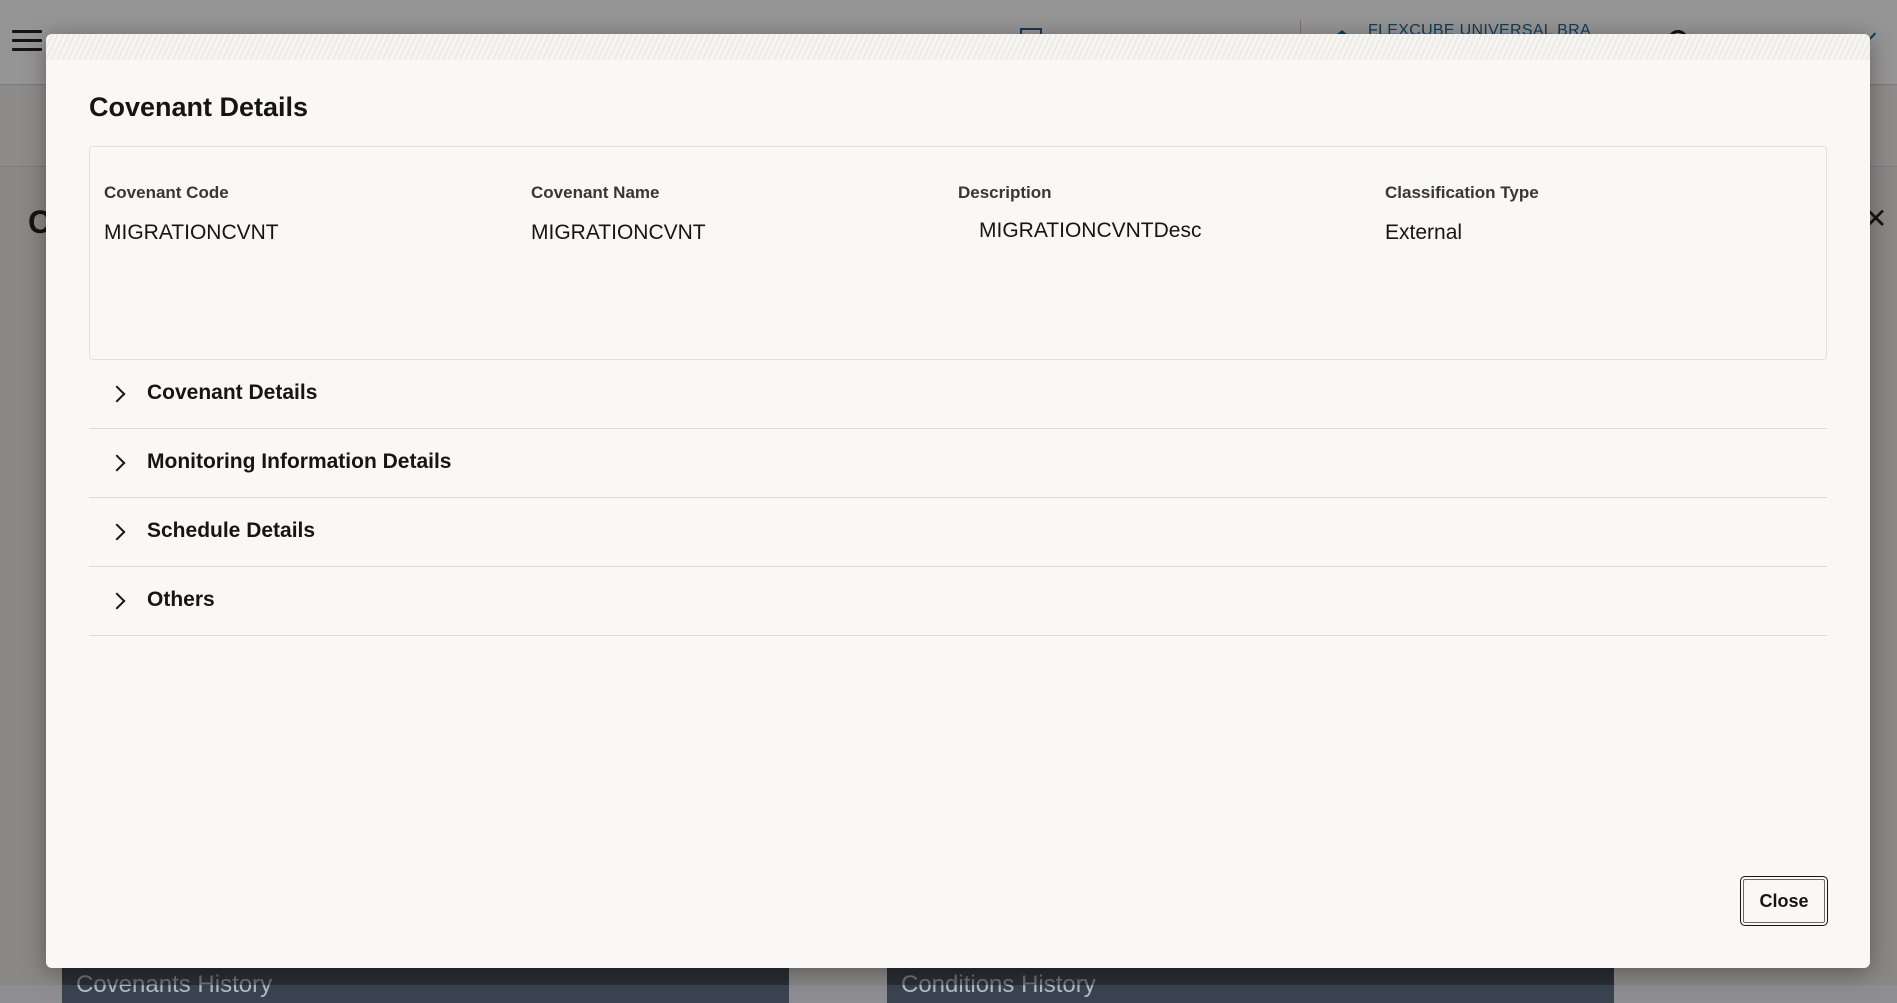 The image size is (1897, 1003). What do you see at coordinates (958, 532) in the screenshot?
I see `accordion-schedule-details: Schedule Details` at bounding box center [958, 532].